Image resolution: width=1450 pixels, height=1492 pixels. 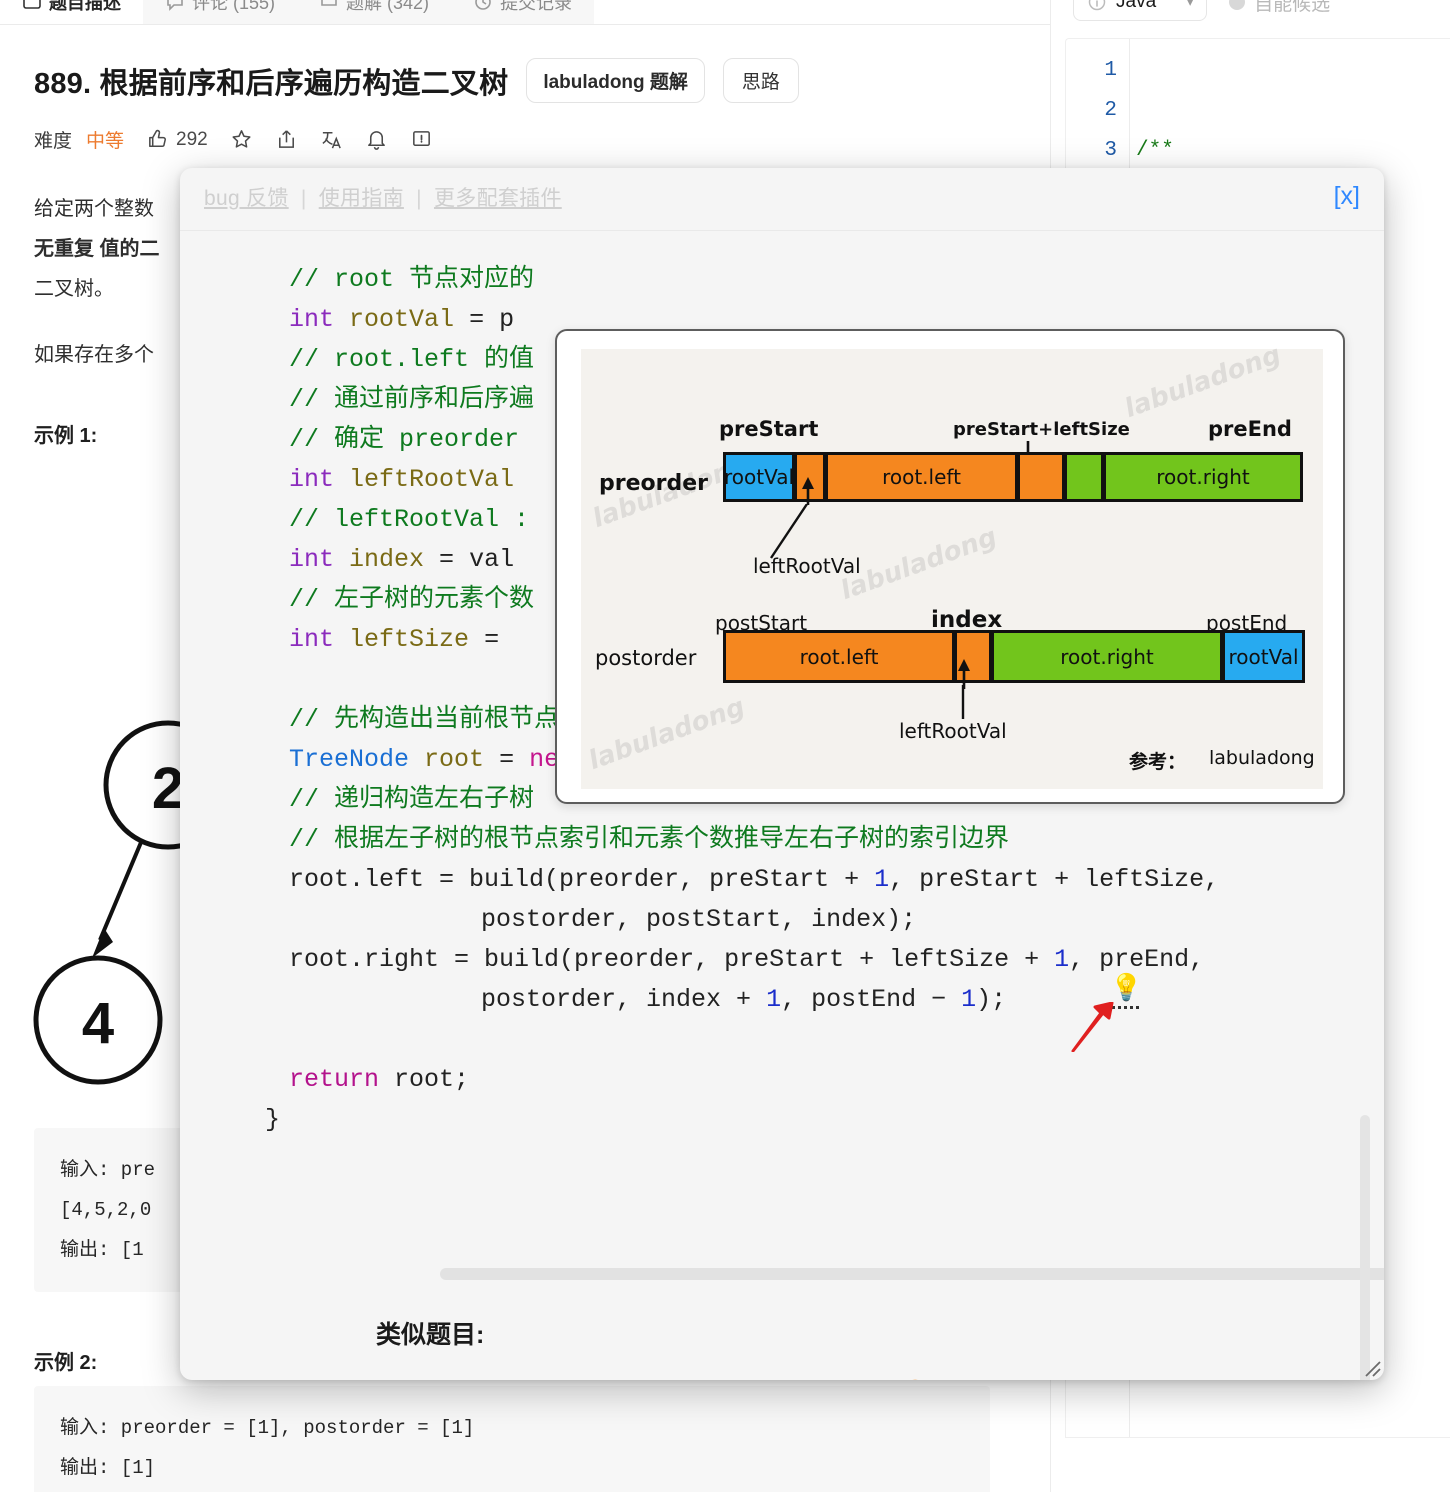 I want to click on tab-comments: 评论 (155), so click(x=220, y=12).